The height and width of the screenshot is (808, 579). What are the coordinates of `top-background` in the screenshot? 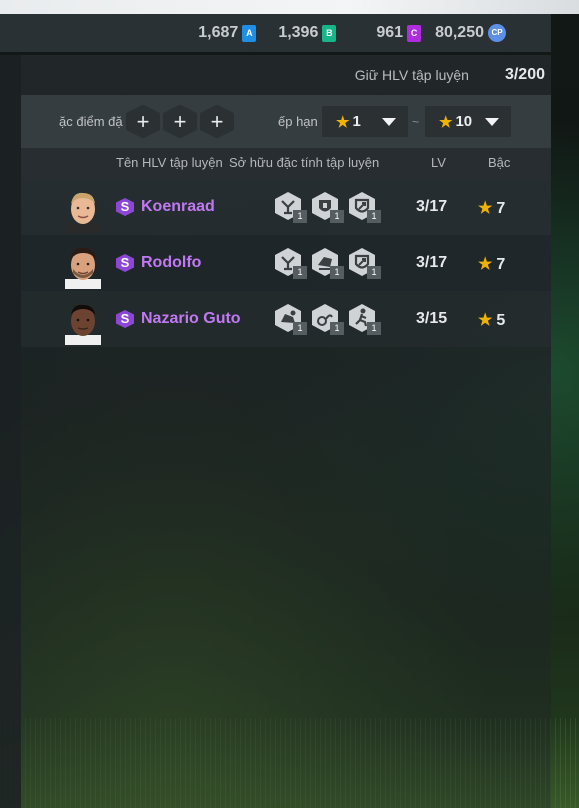 It's located at (289, 7).